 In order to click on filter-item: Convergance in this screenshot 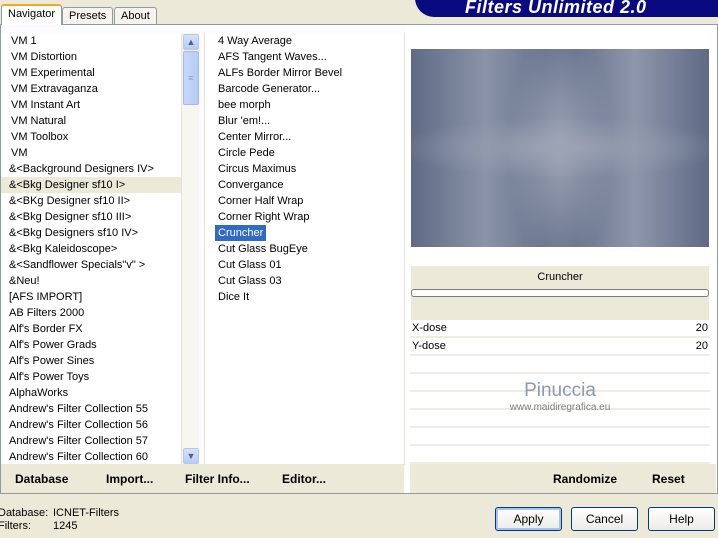, I will do `click(304, 185)`.